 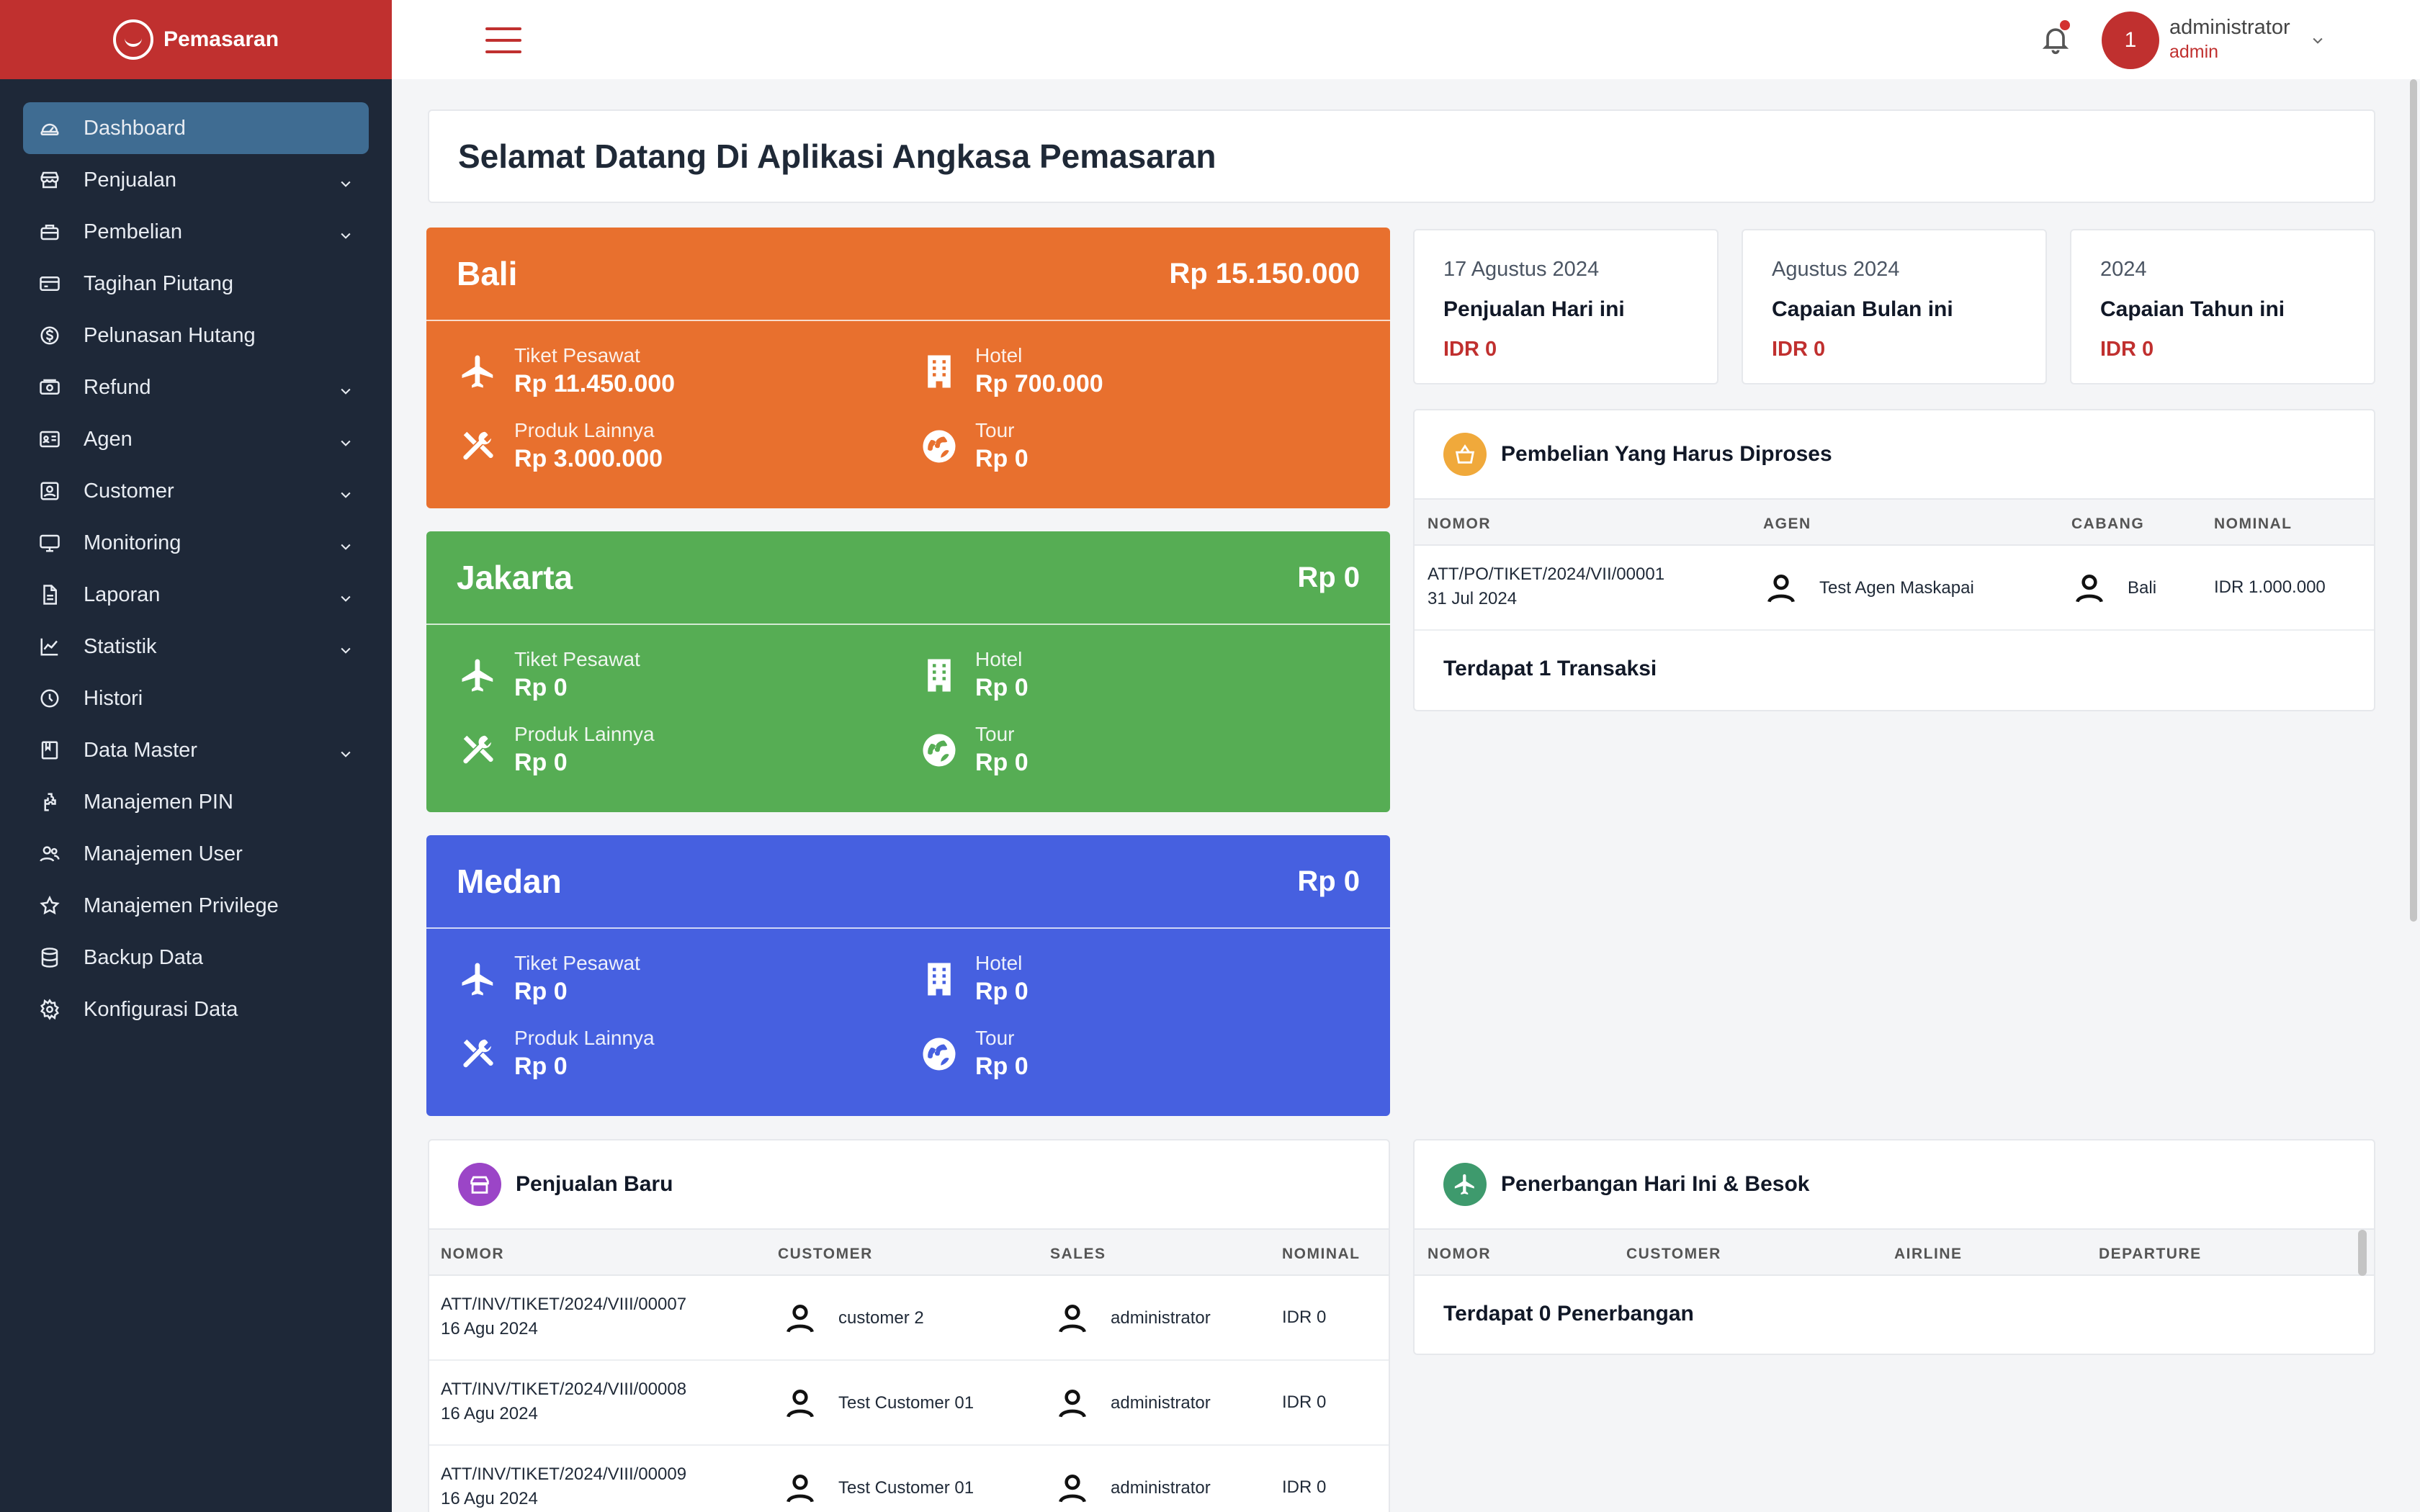 I want to click on contact-card-icon, so click(x=50, y=491).